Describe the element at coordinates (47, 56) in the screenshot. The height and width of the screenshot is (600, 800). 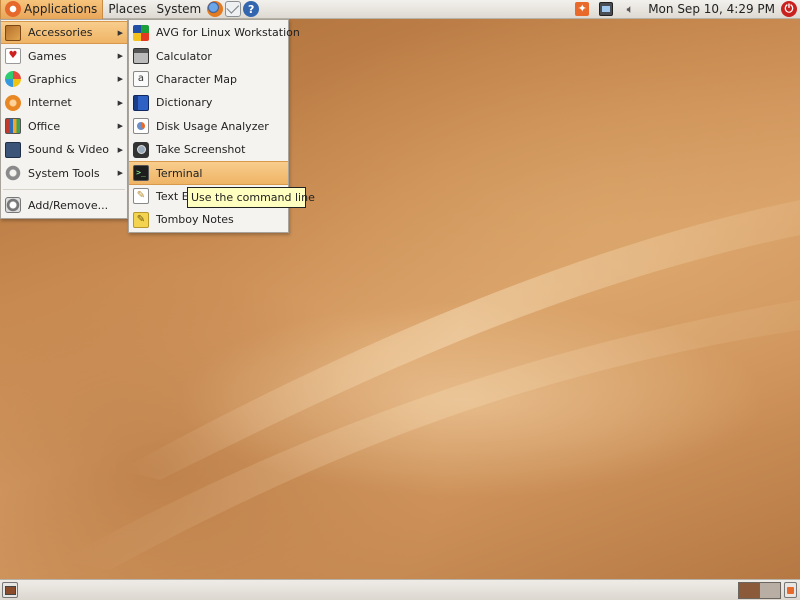
I see `menu-item-label: Games` at that location.